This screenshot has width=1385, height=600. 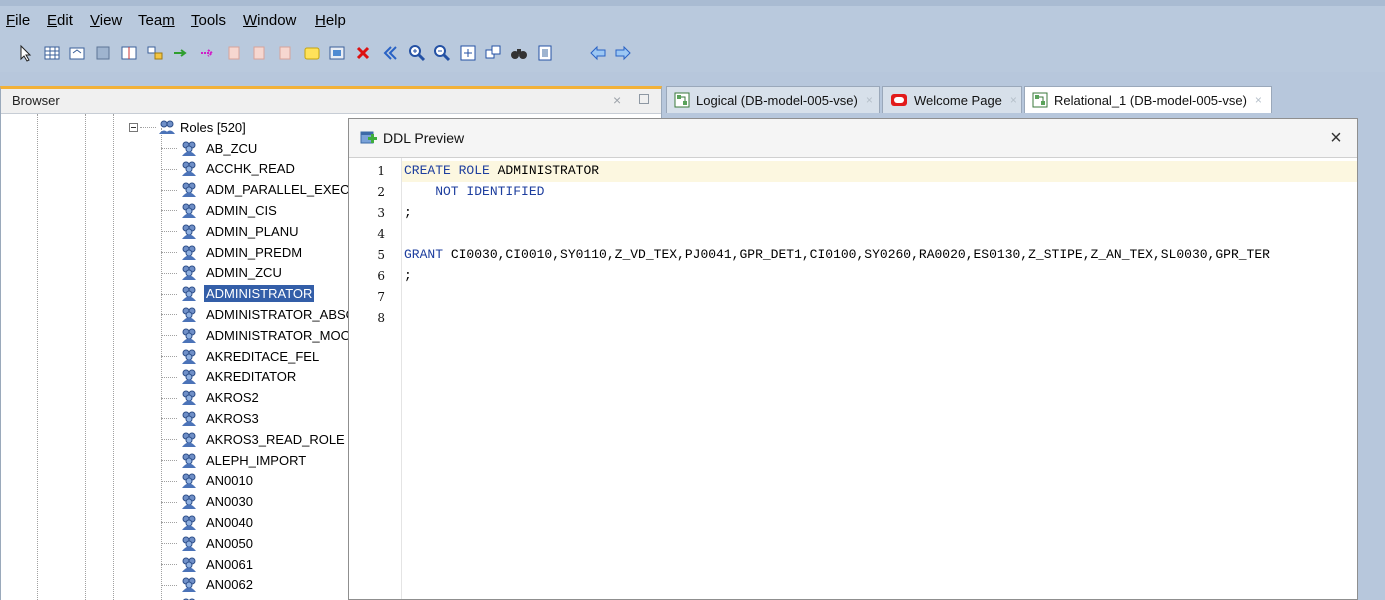 What do you see at coordinates (250, 356) in the screenshot?
I see `tree-item-role: AKREDITACE_FEL` at bounding box center [250, 356].